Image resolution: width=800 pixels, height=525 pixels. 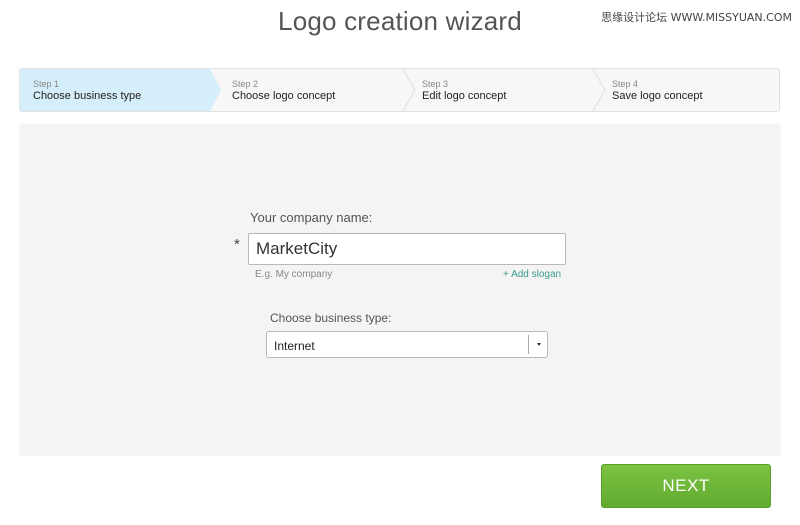 What do you see at coordinates (657, 96) in the screenshot?
I see `step-label: Save logo concept` at bounding box center [657, 96].